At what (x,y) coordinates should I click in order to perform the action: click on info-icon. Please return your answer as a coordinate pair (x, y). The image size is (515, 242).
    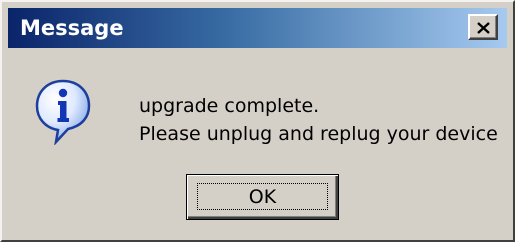
    Looking at the image, I should click on (63, 112).